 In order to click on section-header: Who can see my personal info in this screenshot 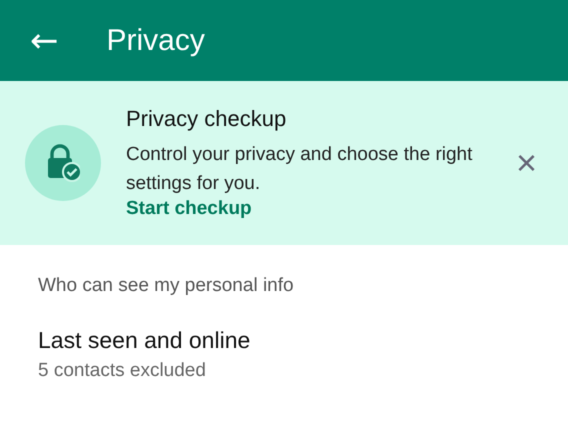, I will do `click(166, 285)`.